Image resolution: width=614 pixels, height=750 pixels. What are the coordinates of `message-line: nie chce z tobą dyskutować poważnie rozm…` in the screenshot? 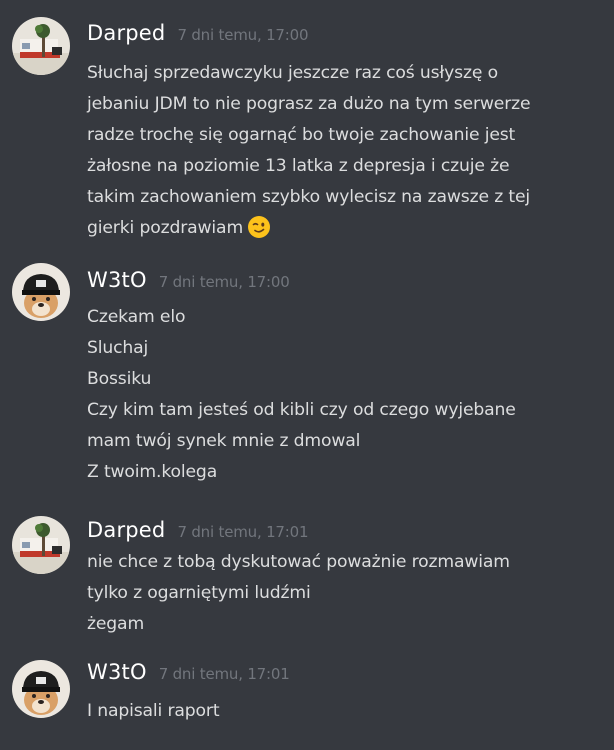 It's located at (298, 562).